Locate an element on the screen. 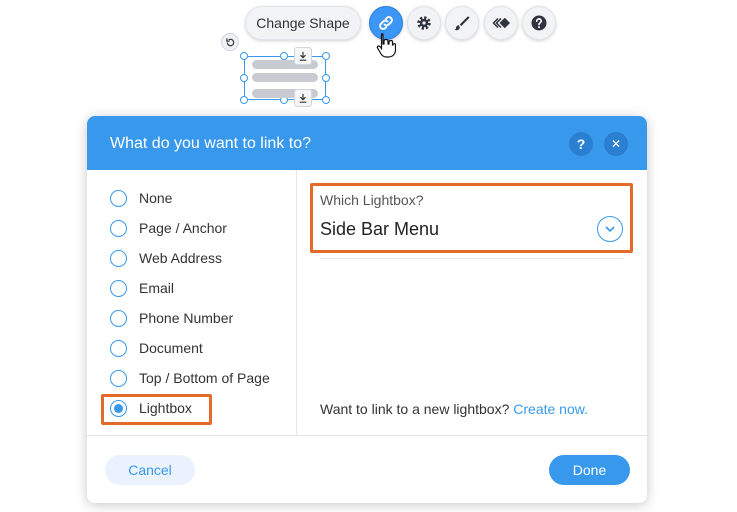  dialog-close-button: ✕ is located at coordinates (616, 144).